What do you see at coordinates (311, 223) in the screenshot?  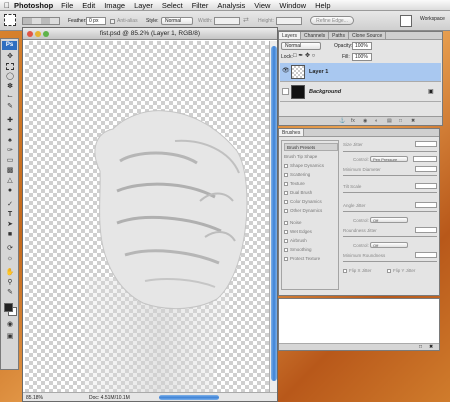 I see `noise-item: Noise` at bounding box center [311, 223].